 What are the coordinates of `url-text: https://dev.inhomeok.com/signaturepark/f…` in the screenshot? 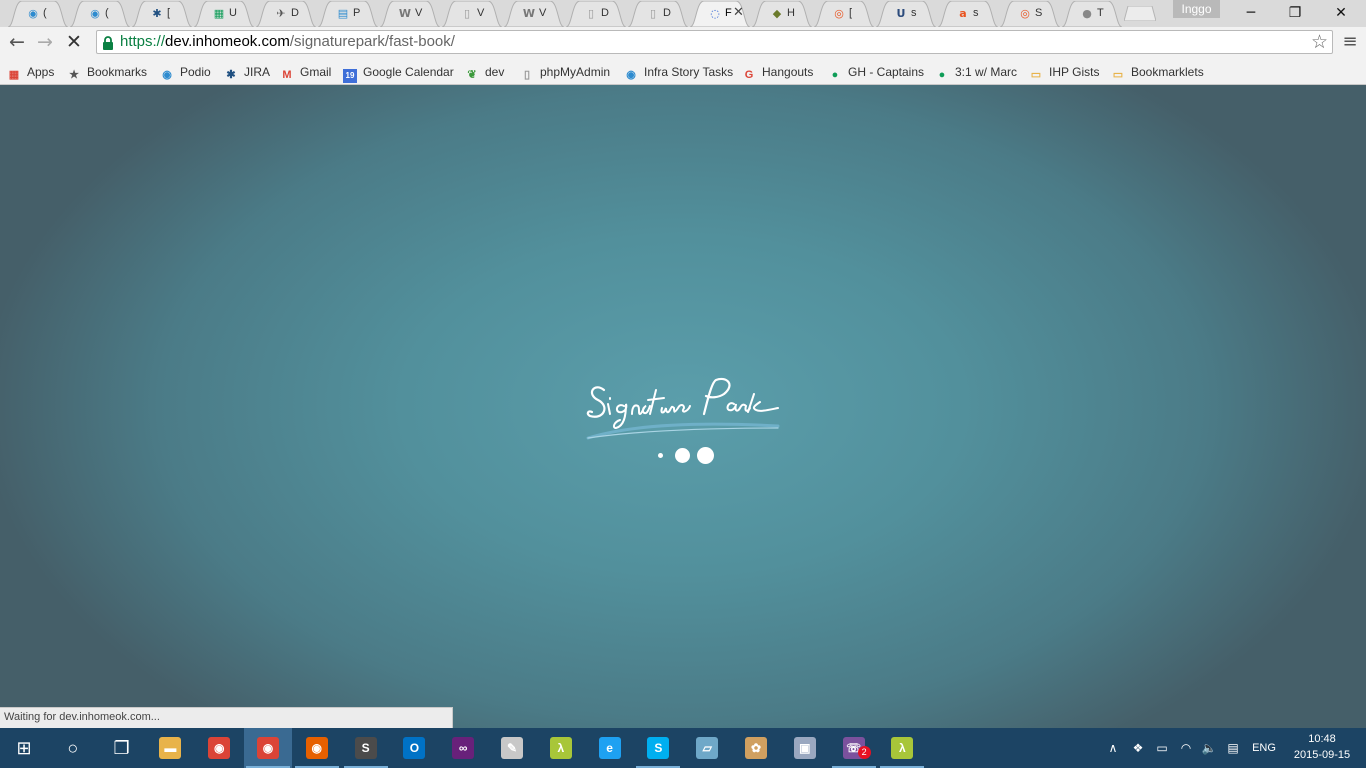 It's located at (287, 41).